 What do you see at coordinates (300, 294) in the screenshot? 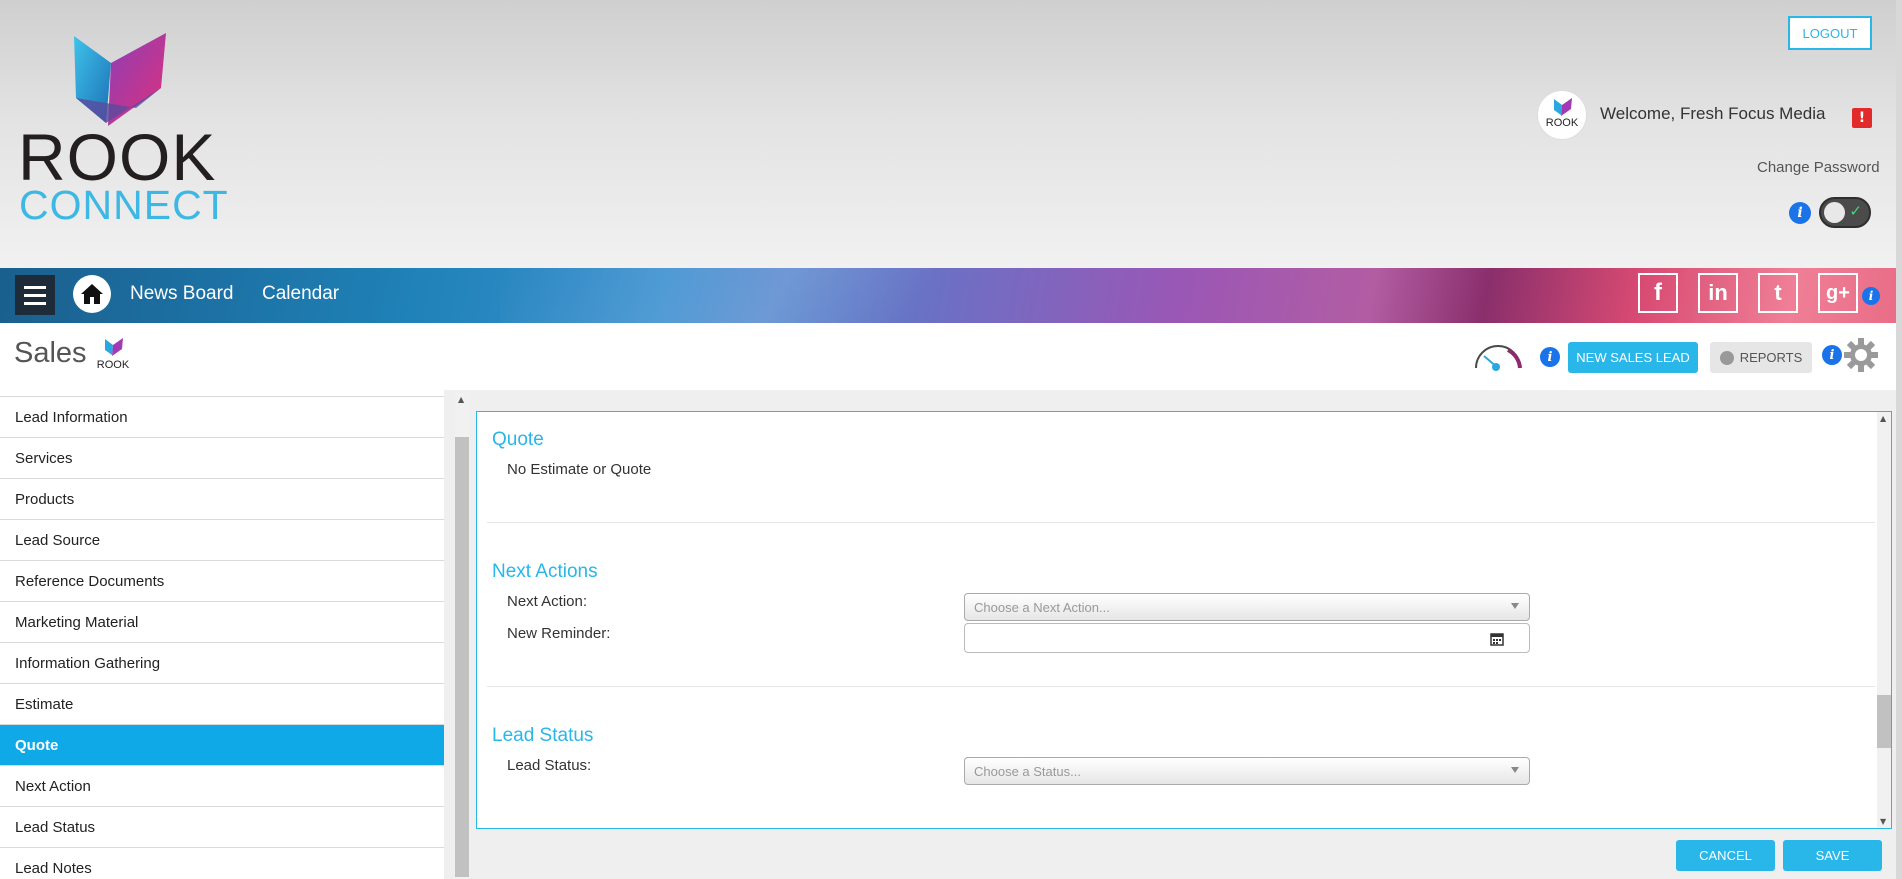
I see `nav-calendar: Calendar` at bounding box center [300, 294].